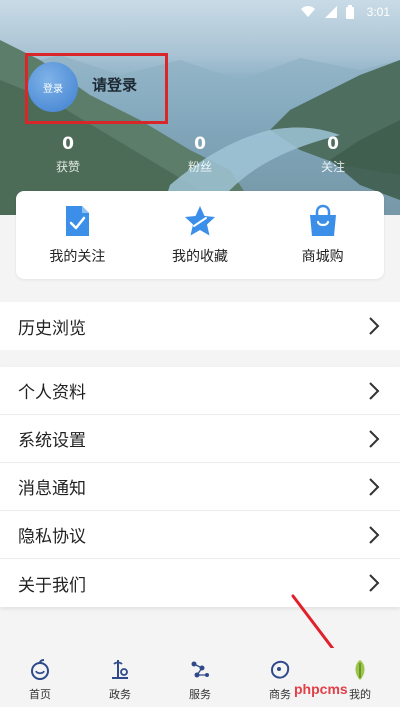 The width and height of the screenshot is (400, 707). I want to click on stat-following: 0 关注, so click(333, 154).